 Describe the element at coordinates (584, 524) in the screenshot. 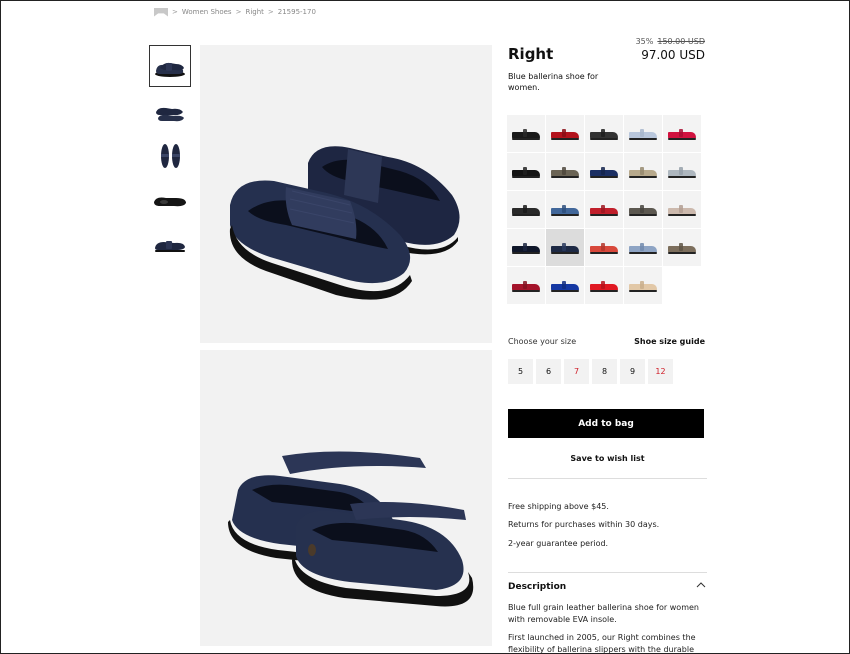

I see `returns-info: Returns for purchases within 30 days.` at that location.